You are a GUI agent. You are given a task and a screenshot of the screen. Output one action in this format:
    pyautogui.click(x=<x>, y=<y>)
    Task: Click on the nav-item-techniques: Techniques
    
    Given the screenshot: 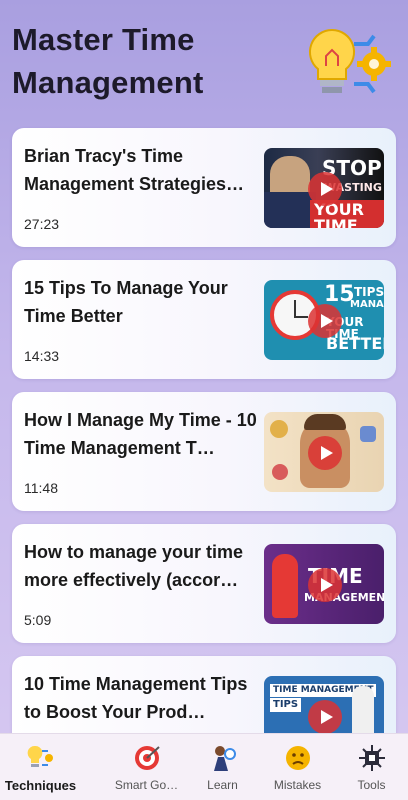 What is the action you would take?
    pyautogui.click(x=40, y=767)
    